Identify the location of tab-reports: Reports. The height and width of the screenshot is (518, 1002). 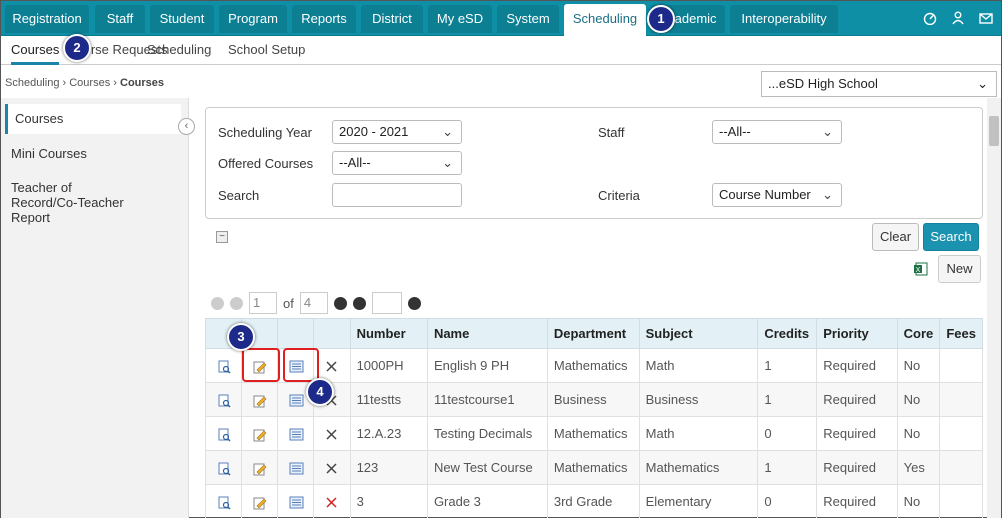
(324, 19).